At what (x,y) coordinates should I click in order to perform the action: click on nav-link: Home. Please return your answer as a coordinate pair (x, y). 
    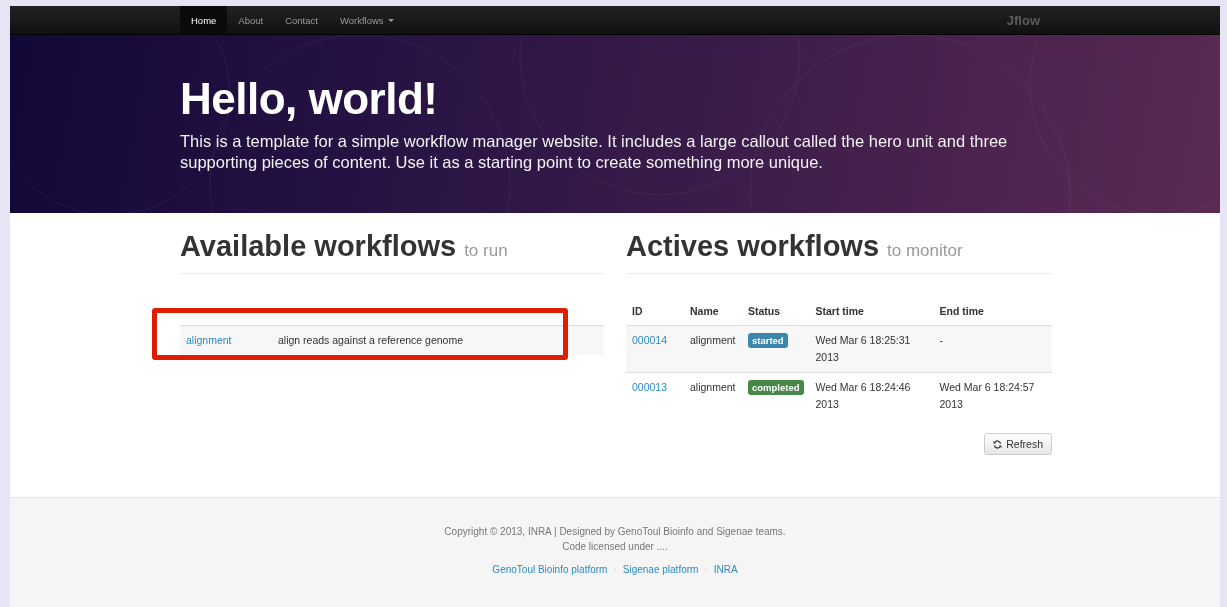
    Looking at the image, I should click on (204, 20).